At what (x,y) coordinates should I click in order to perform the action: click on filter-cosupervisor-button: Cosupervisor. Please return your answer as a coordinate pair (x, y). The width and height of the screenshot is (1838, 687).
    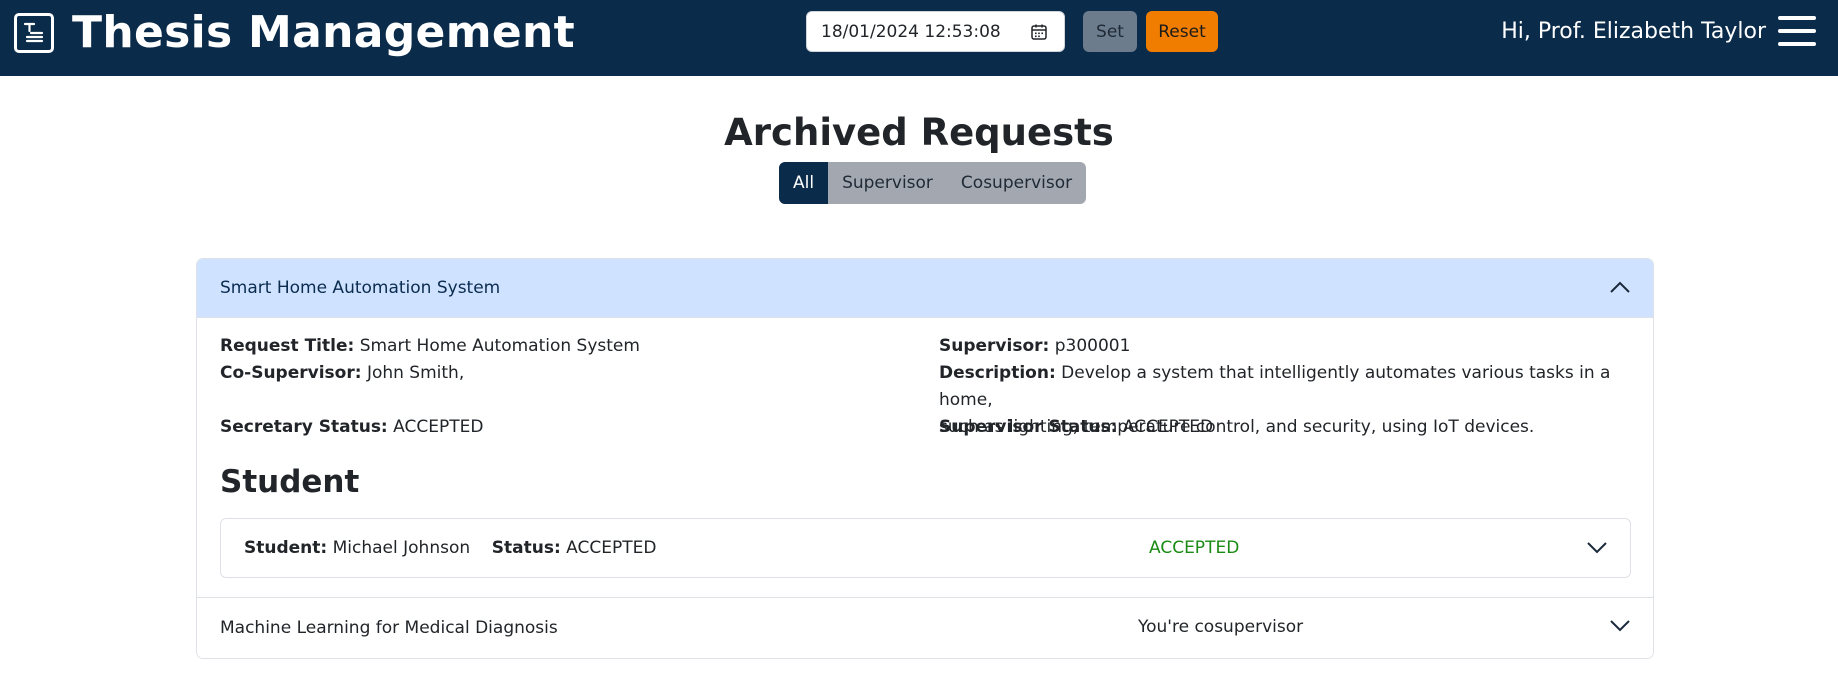
    Looking at the image, I should click on (1016, 183).